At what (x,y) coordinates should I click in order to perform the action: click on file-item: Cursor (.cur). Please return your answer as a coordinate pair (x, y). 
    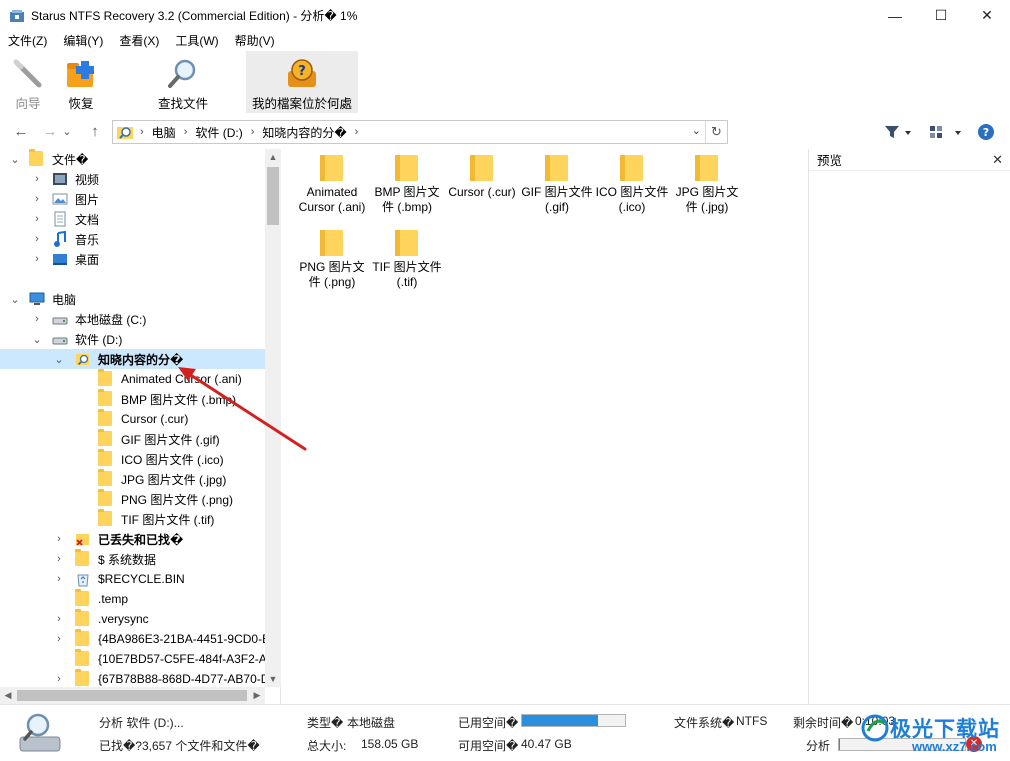
    Looking at the image, I should click on (482, 174).